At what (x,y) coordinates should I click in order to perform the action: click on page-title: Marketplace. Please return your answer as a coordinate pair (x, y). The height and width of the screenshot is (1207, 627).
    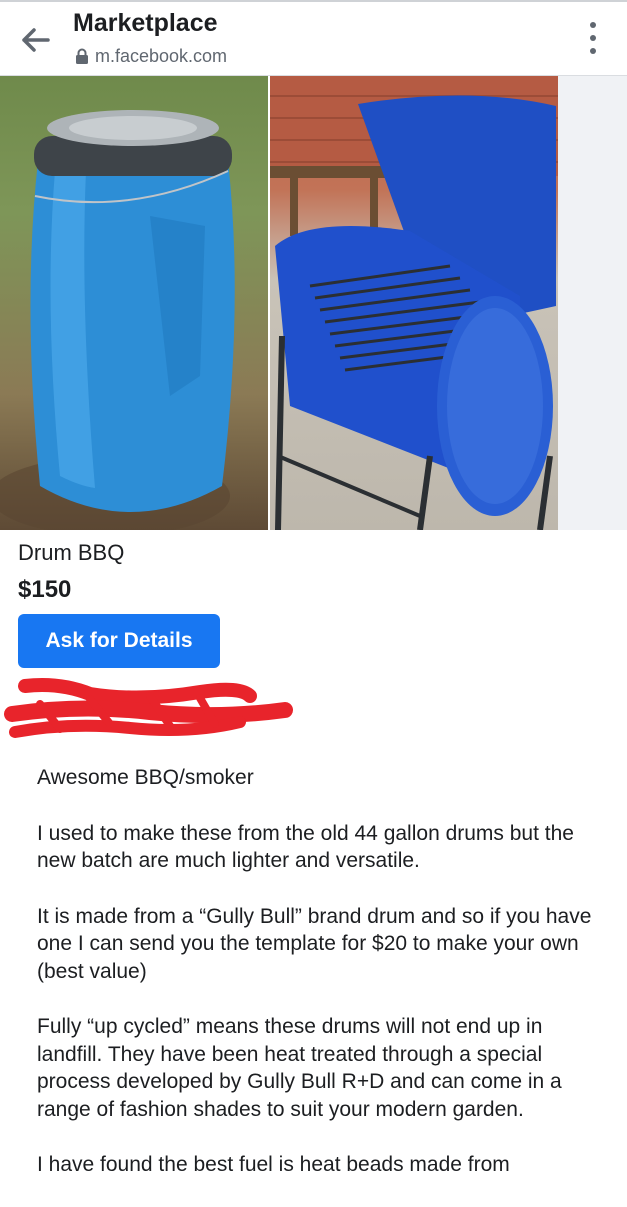
    Looking at the image, I should click on (145, 23).